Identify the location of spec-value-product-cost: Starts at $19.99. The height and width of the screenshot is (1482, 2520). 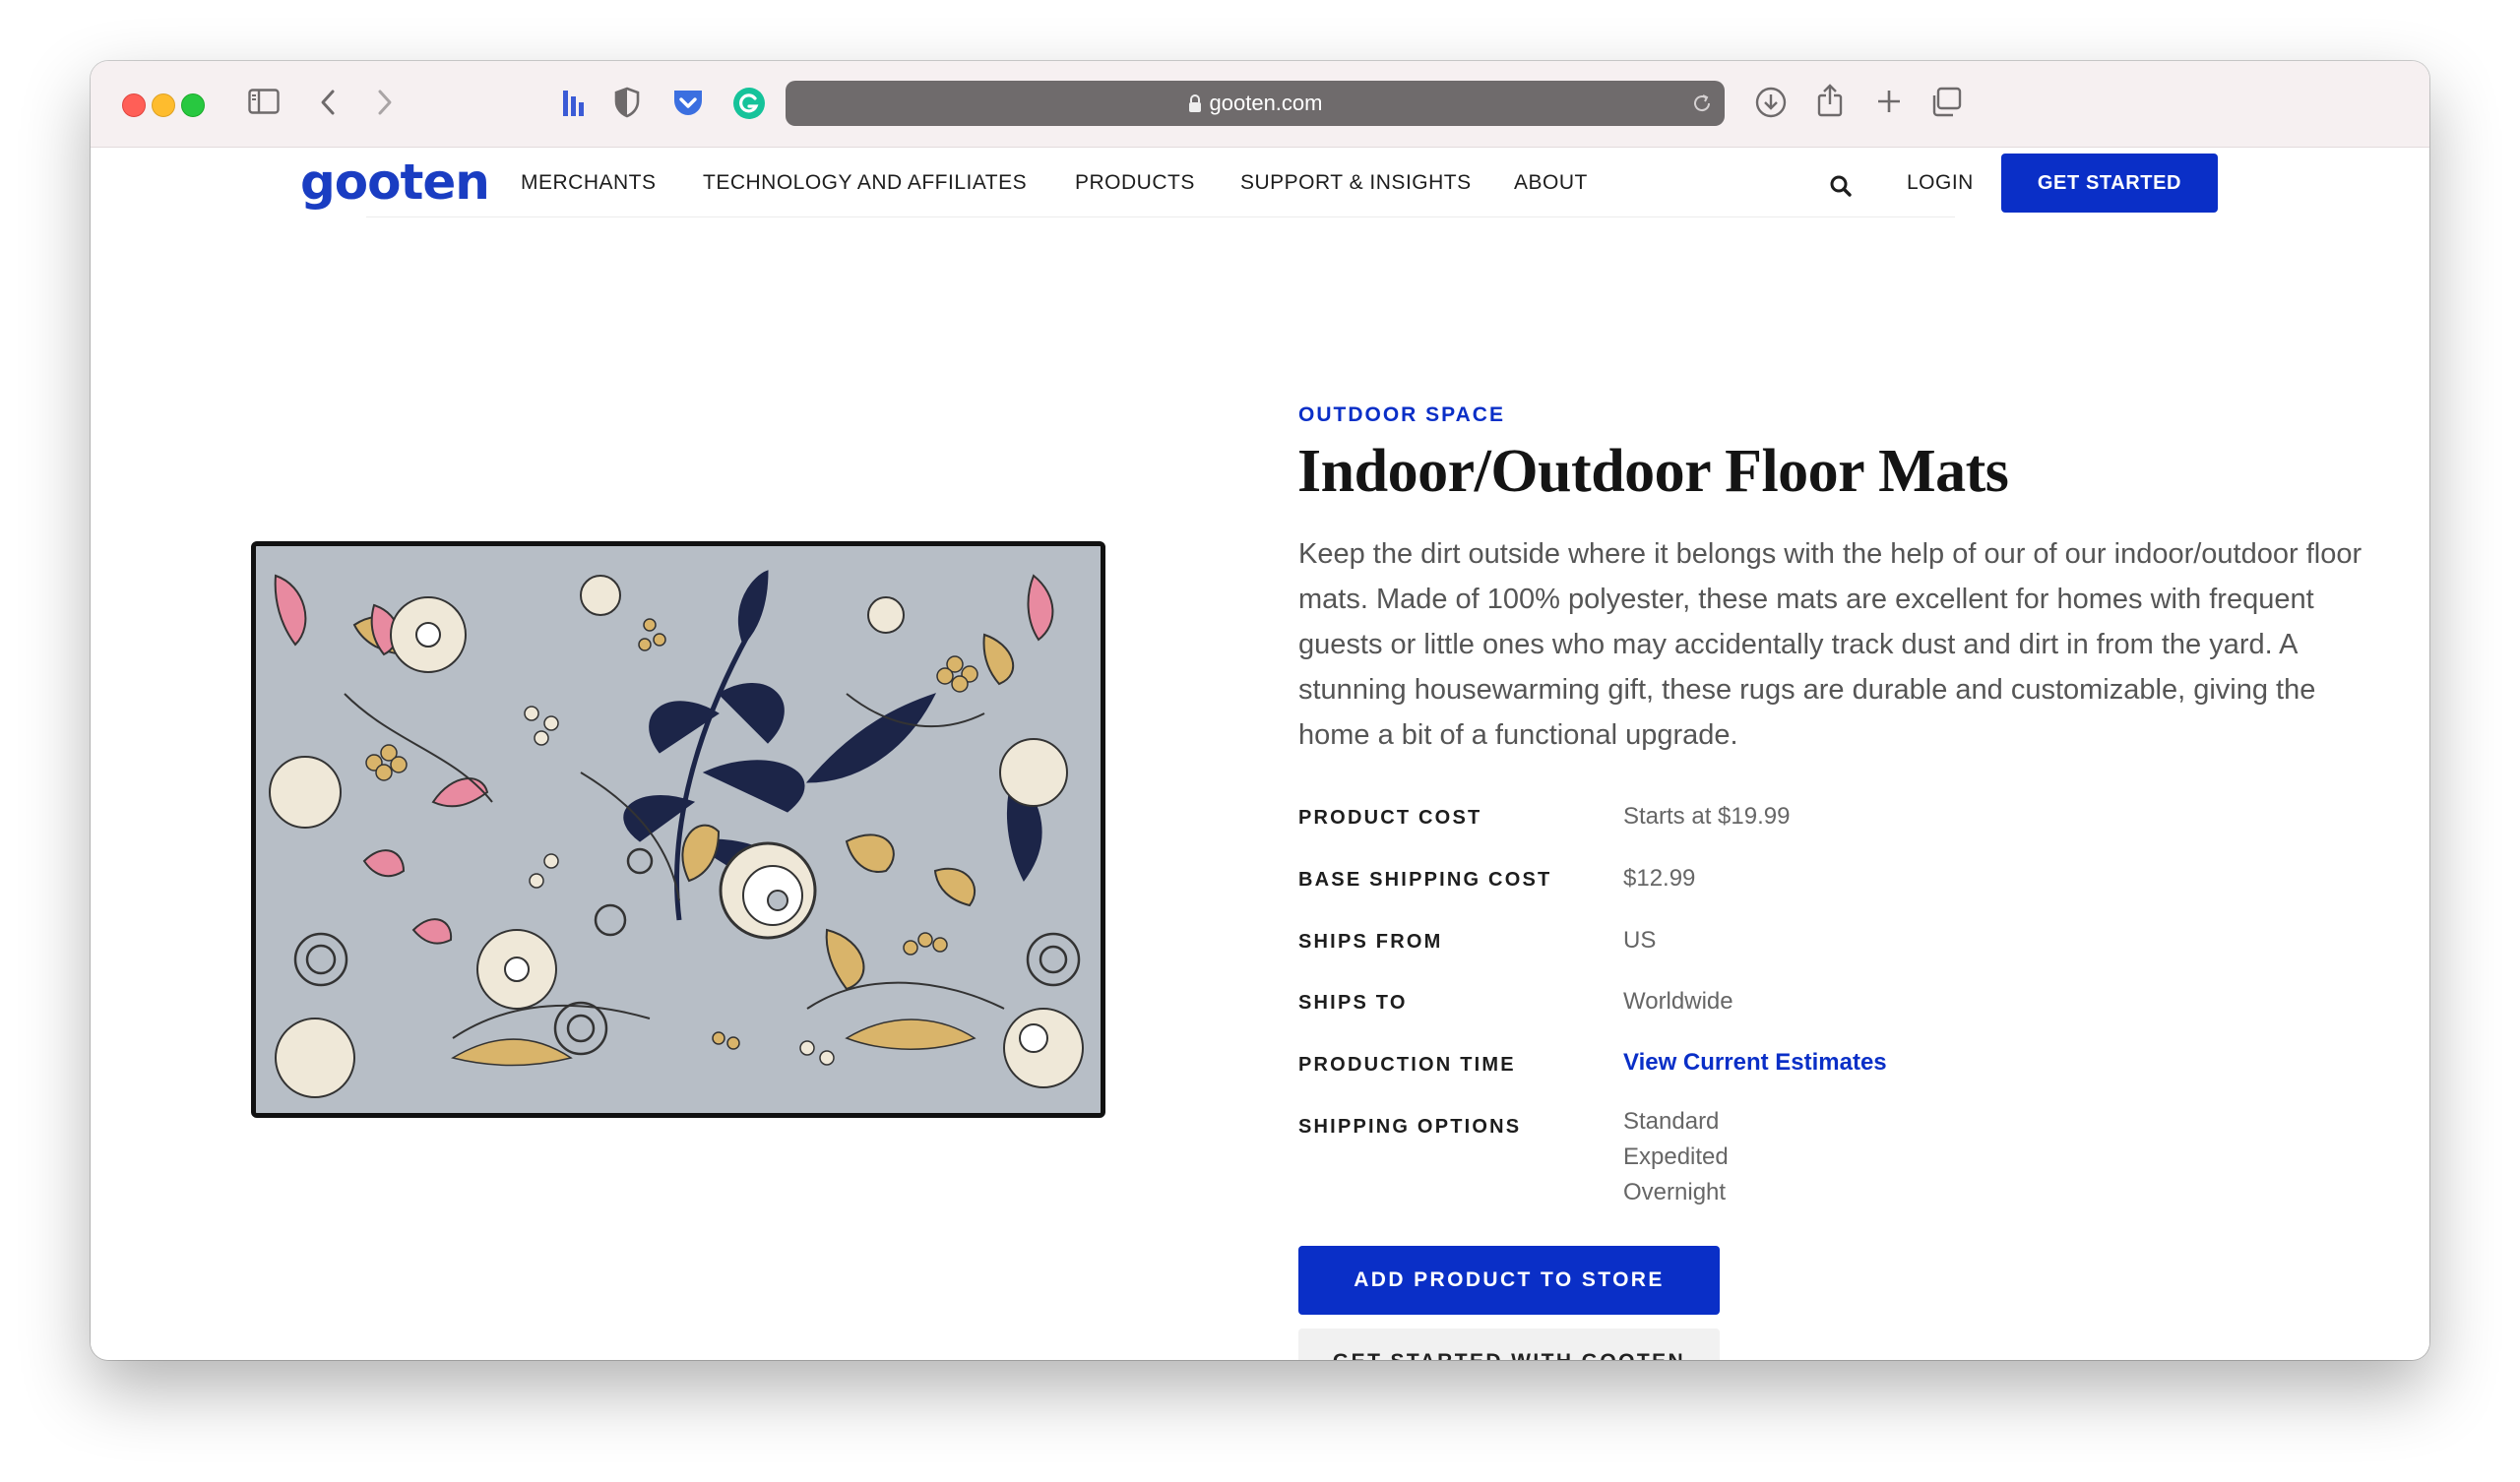
(1707, 816).